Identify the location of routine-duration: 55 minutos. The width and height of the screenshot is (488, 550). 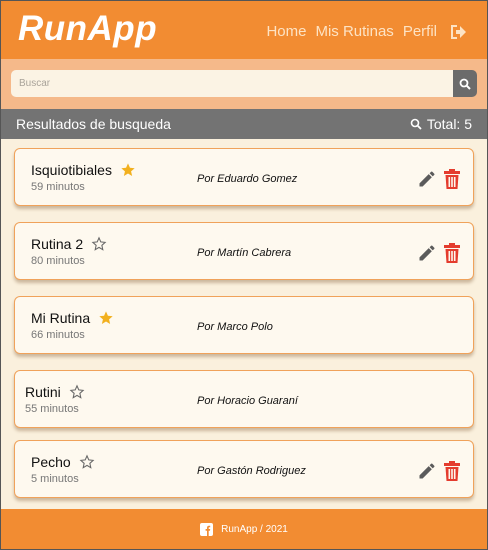
(52, 409).